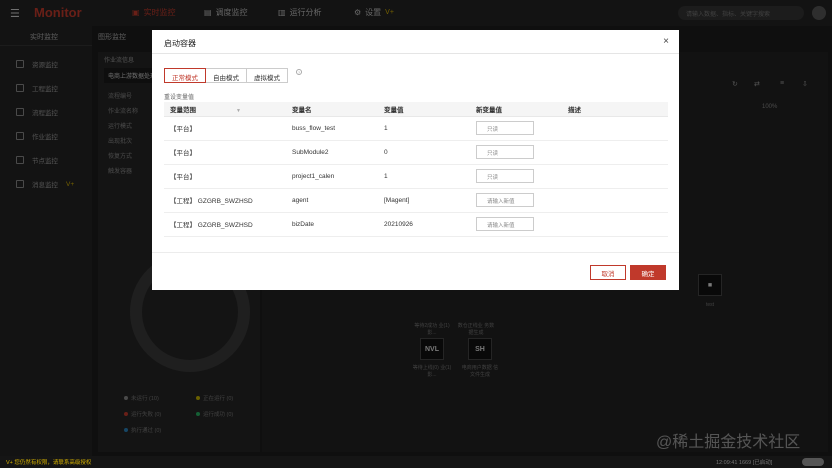  Describe the element at coordinates (332, 224) in the screenshot. I see `cell-name: bizDate` at that location.